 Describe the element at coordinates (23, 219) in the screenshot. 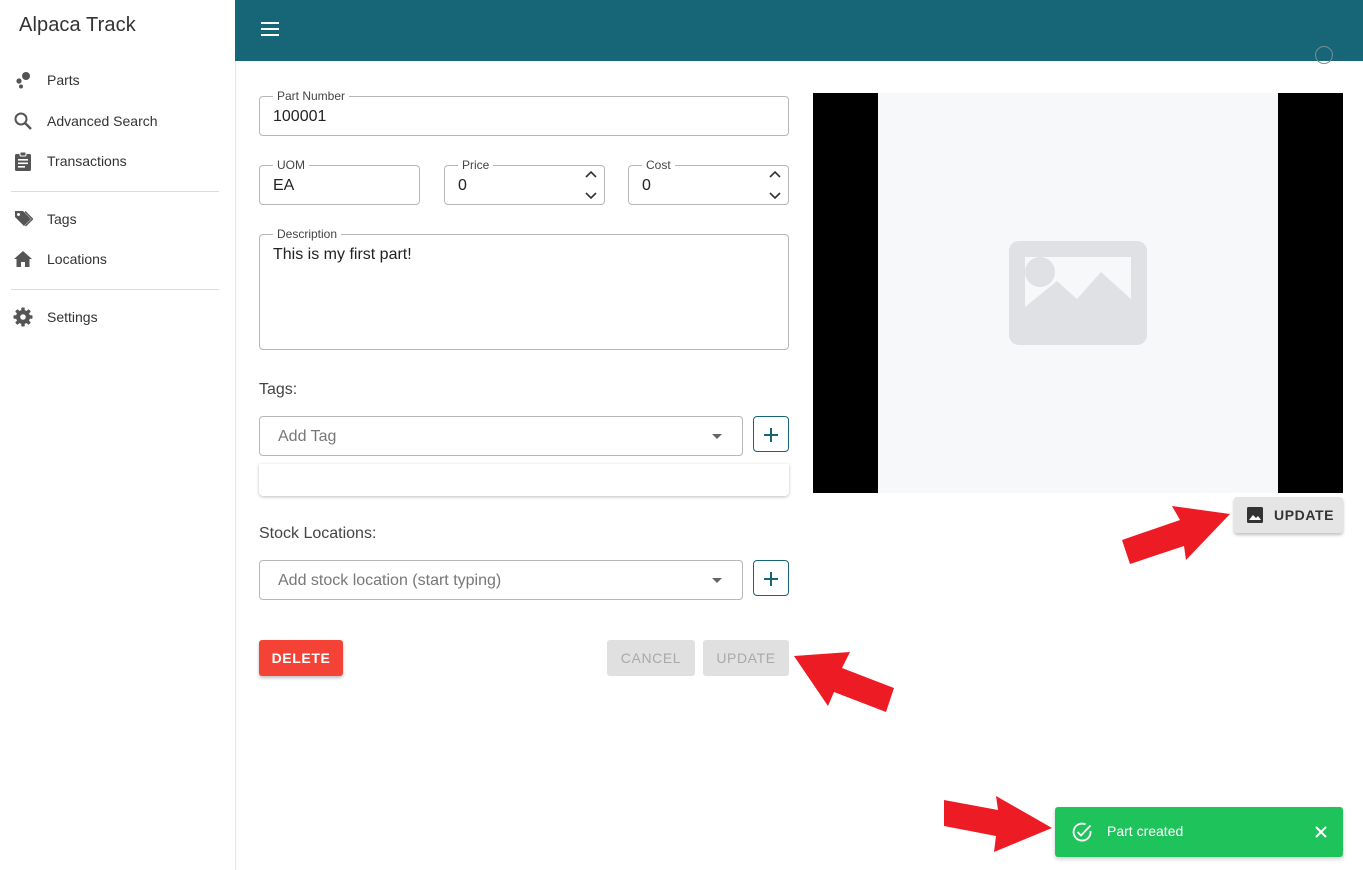

I see `tag-icon` at that location.